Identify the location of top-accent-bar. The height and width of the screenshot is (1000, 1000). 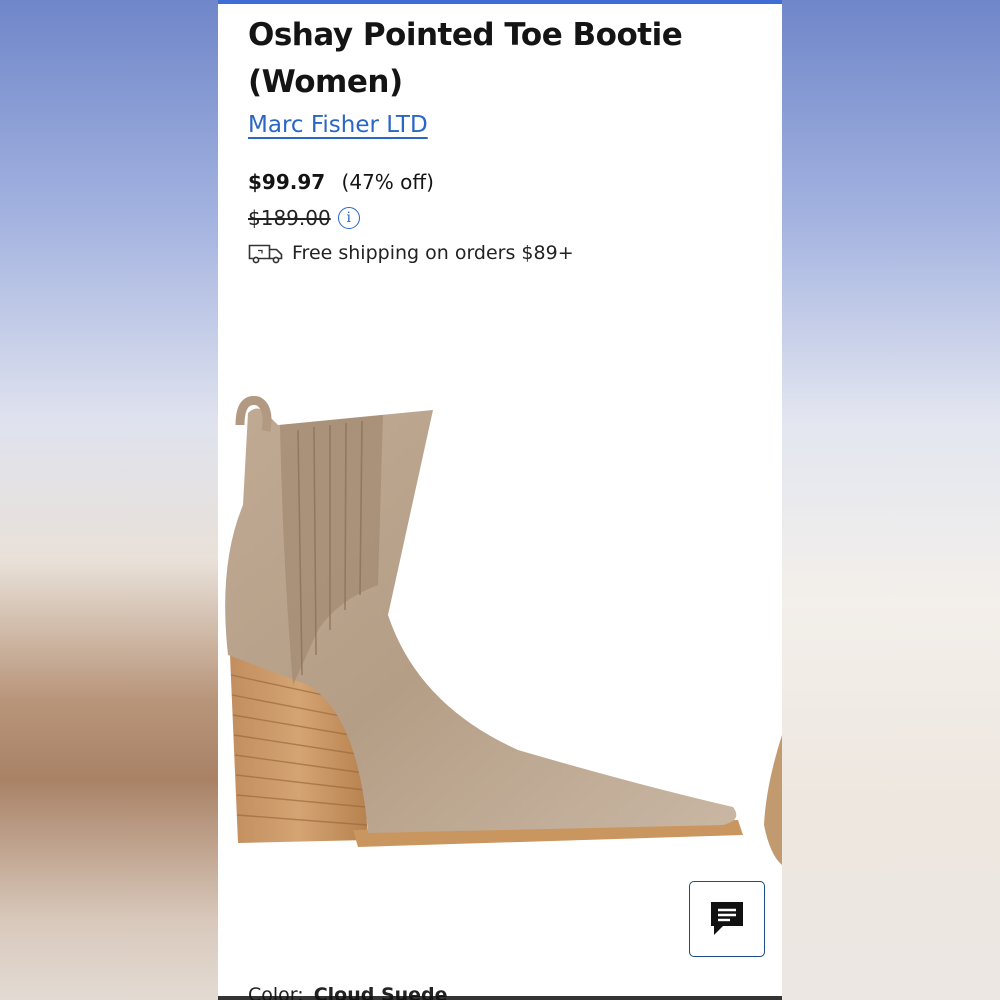
(500, 2).